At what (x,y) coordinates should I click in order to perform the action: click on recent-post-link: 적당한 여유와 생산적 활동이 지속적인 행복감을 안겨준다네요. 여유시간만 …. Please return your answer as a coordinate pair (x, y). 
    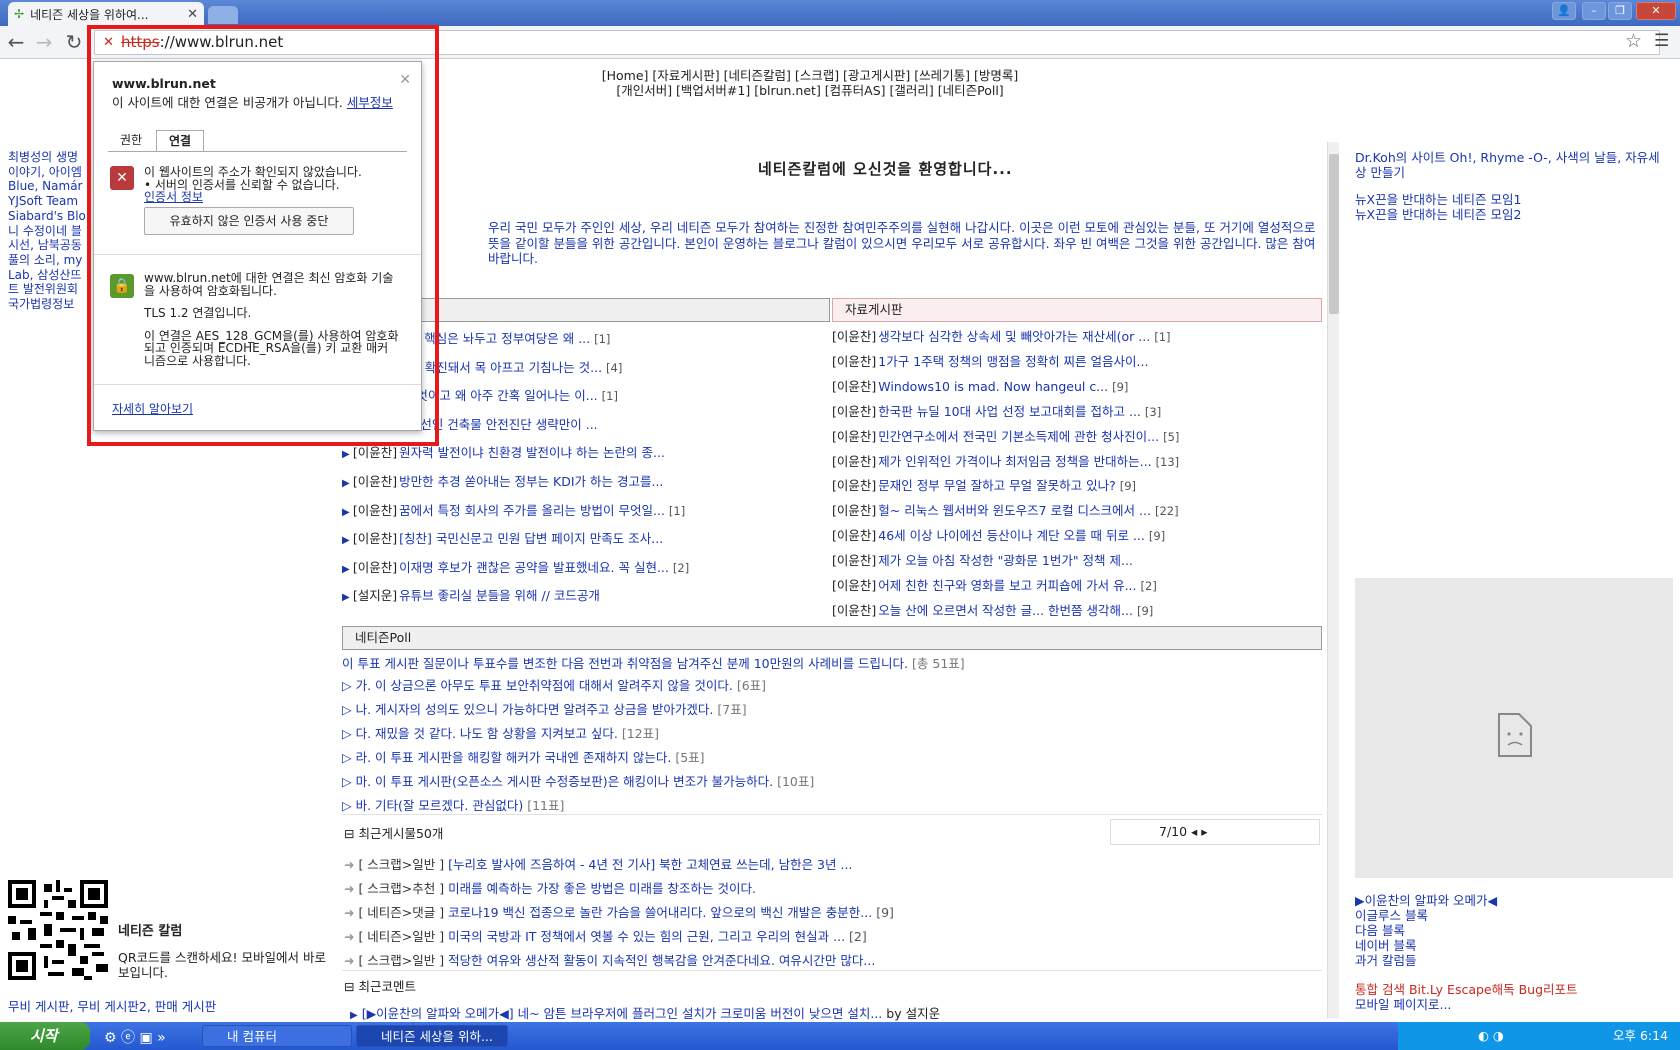
    Looking at the image, I should click on (661, 960).